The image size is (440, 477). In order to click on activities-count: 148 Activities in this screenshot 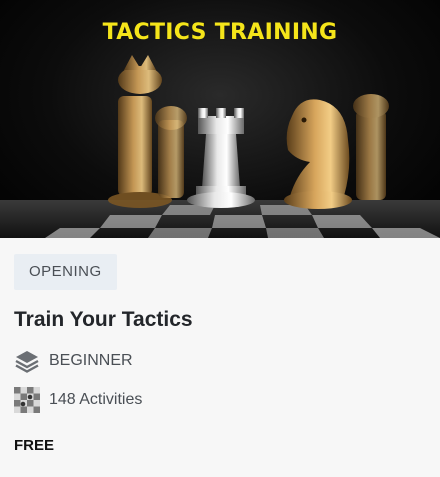, I will do `click(96, 399)`.